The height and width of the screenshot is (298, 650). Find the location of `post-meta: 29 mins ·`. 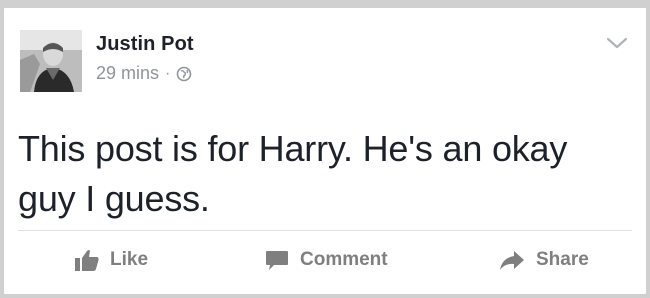

post-meta: 29 mins · is located at coordinates (144, 73).